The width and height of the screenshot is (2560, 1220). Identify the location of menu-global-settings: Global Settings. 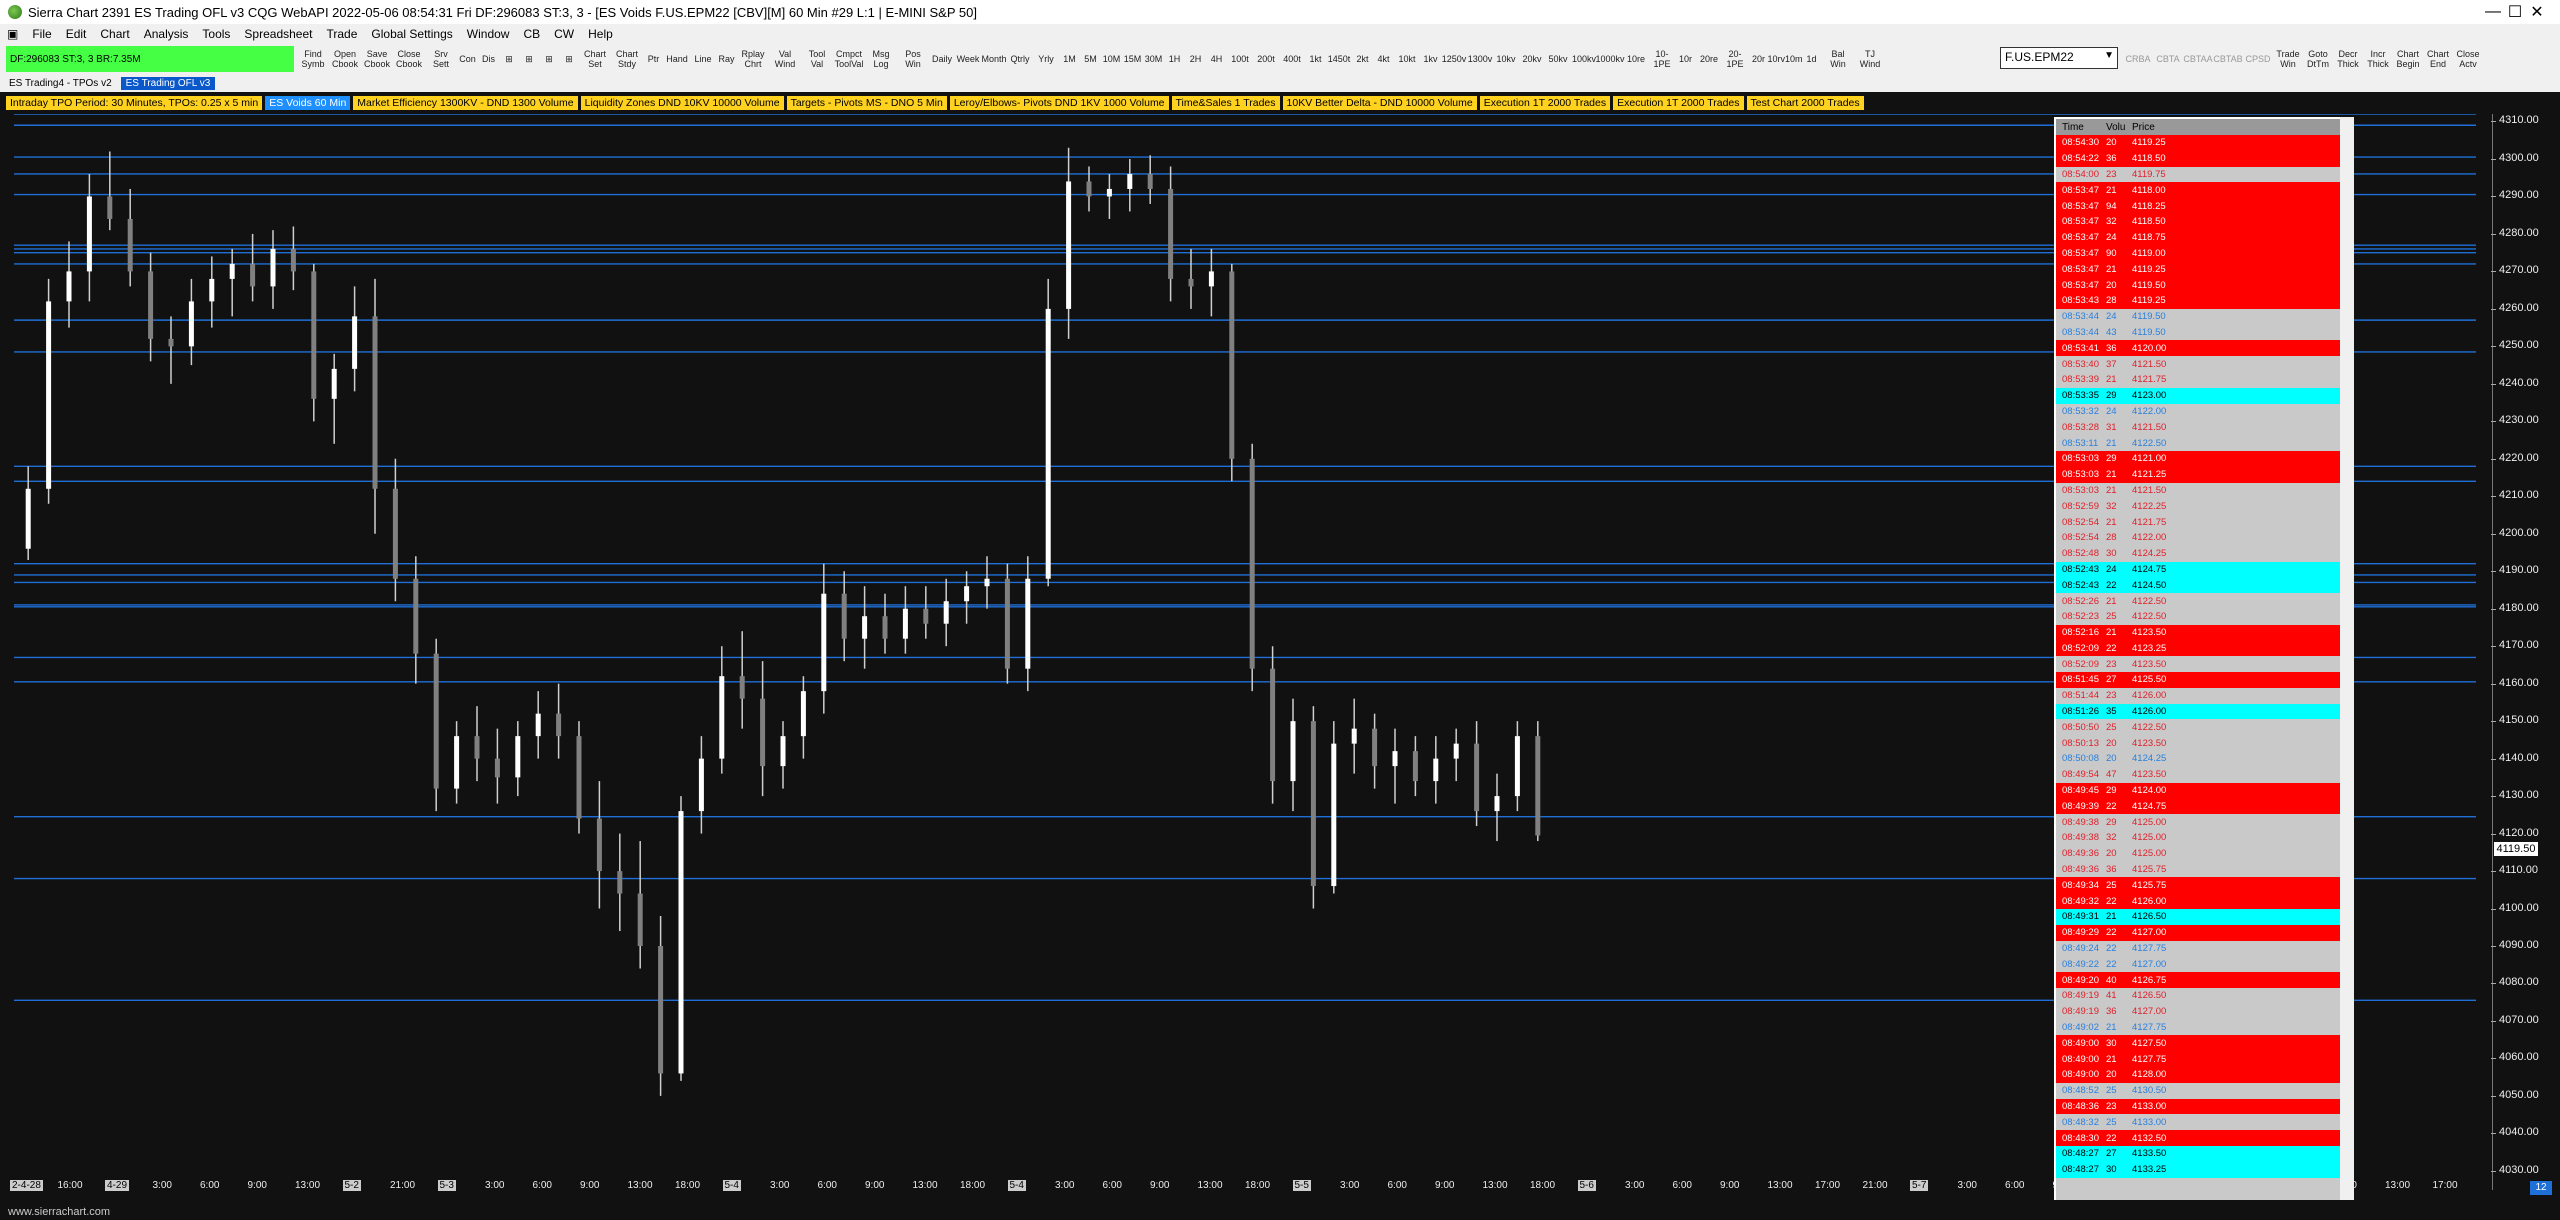
(411, 34).